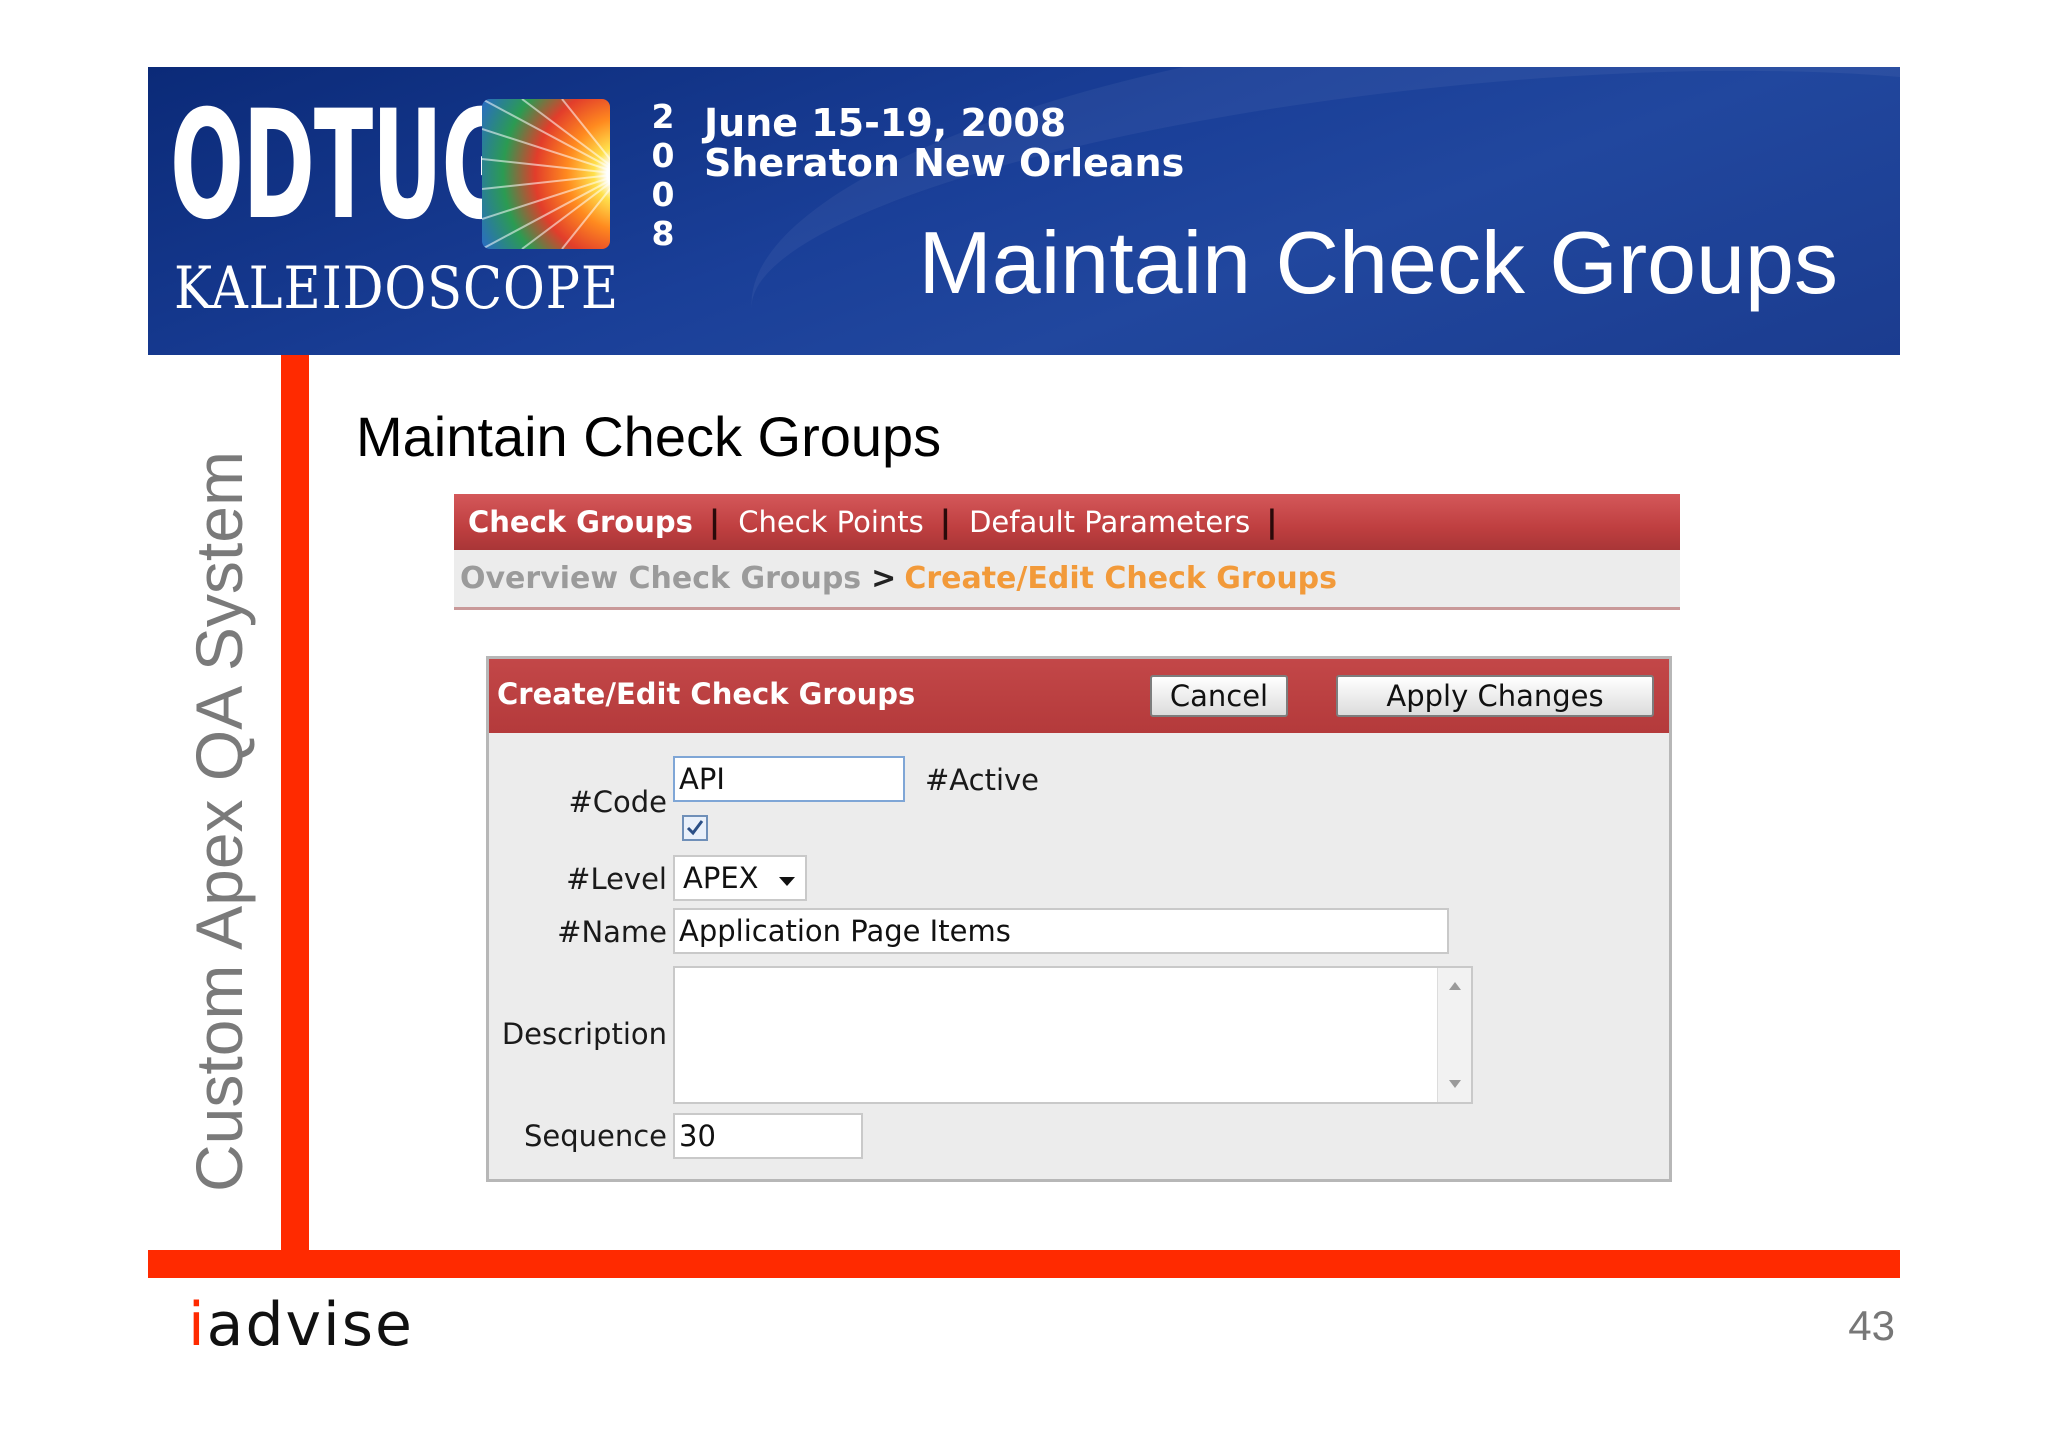 The height and width of the screenshot is (1447, 2048). What do you see at coordinates (982, 780) in the screenshot?
I see `active-label: #Active` at bounding box center [982, 780].